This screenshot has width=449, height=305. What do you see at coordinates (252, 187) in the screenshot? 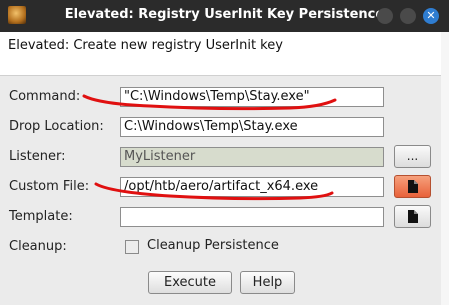
I see `custom-file-input: /opt/htb/aero/artifact_x64.exe` at bounding box center [252, 187].